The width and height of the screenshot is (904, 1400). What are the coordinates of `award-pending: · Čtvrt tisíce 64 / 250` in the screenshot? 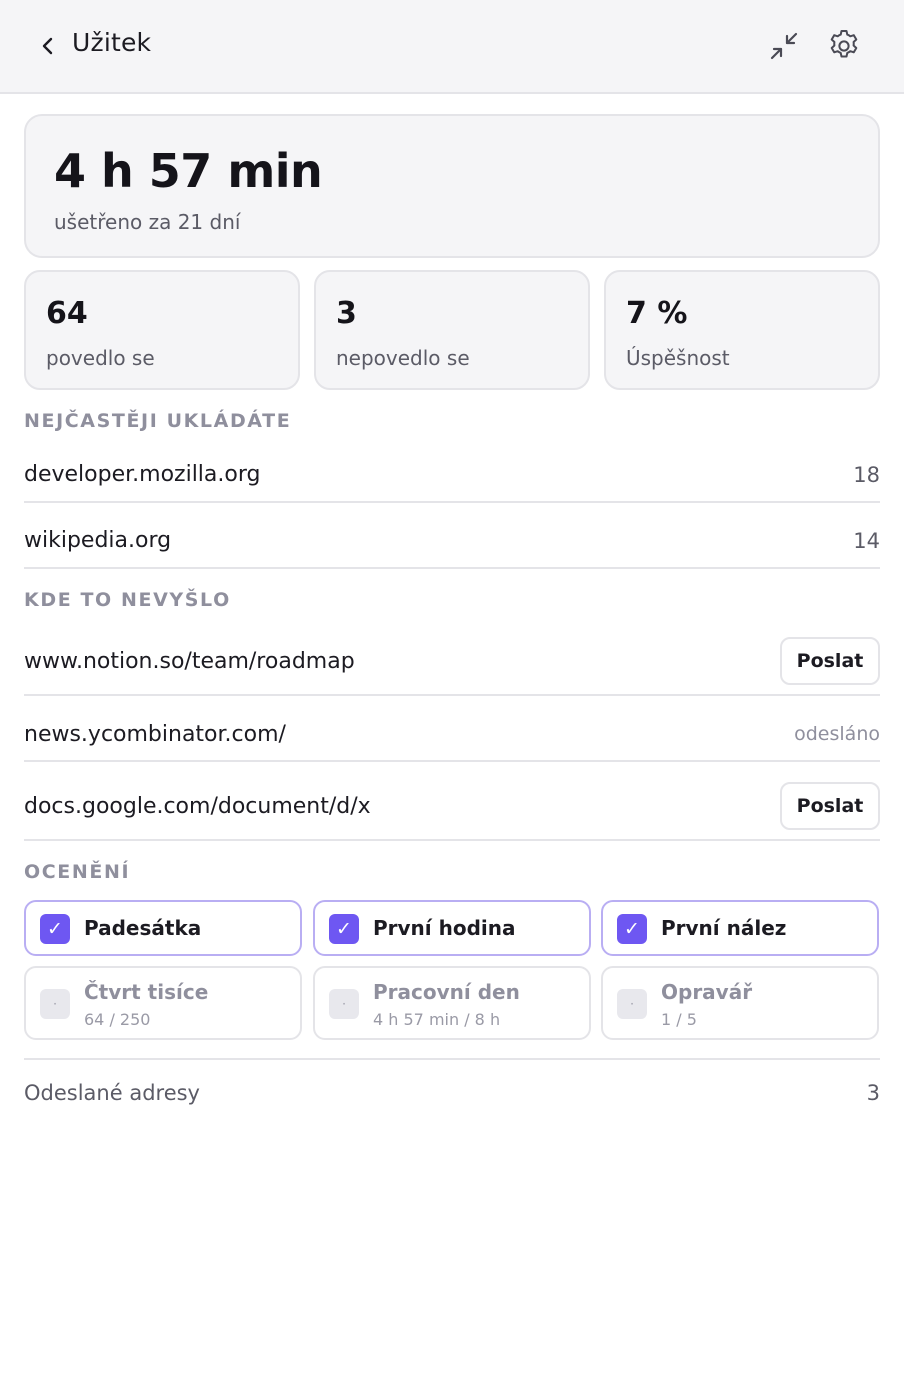 It's located at (163, 1003).